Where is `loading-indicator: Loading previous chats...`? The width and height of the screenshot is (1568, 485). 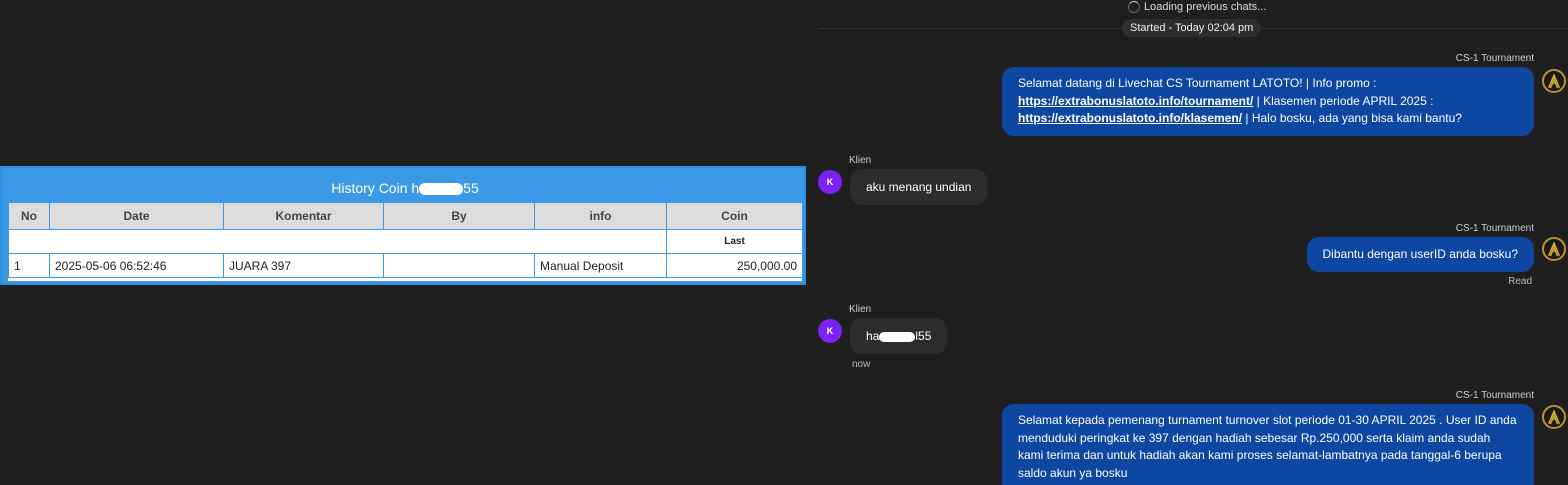 loading-indicator: Loading previous chats... is located at coordinates (1197, 7).